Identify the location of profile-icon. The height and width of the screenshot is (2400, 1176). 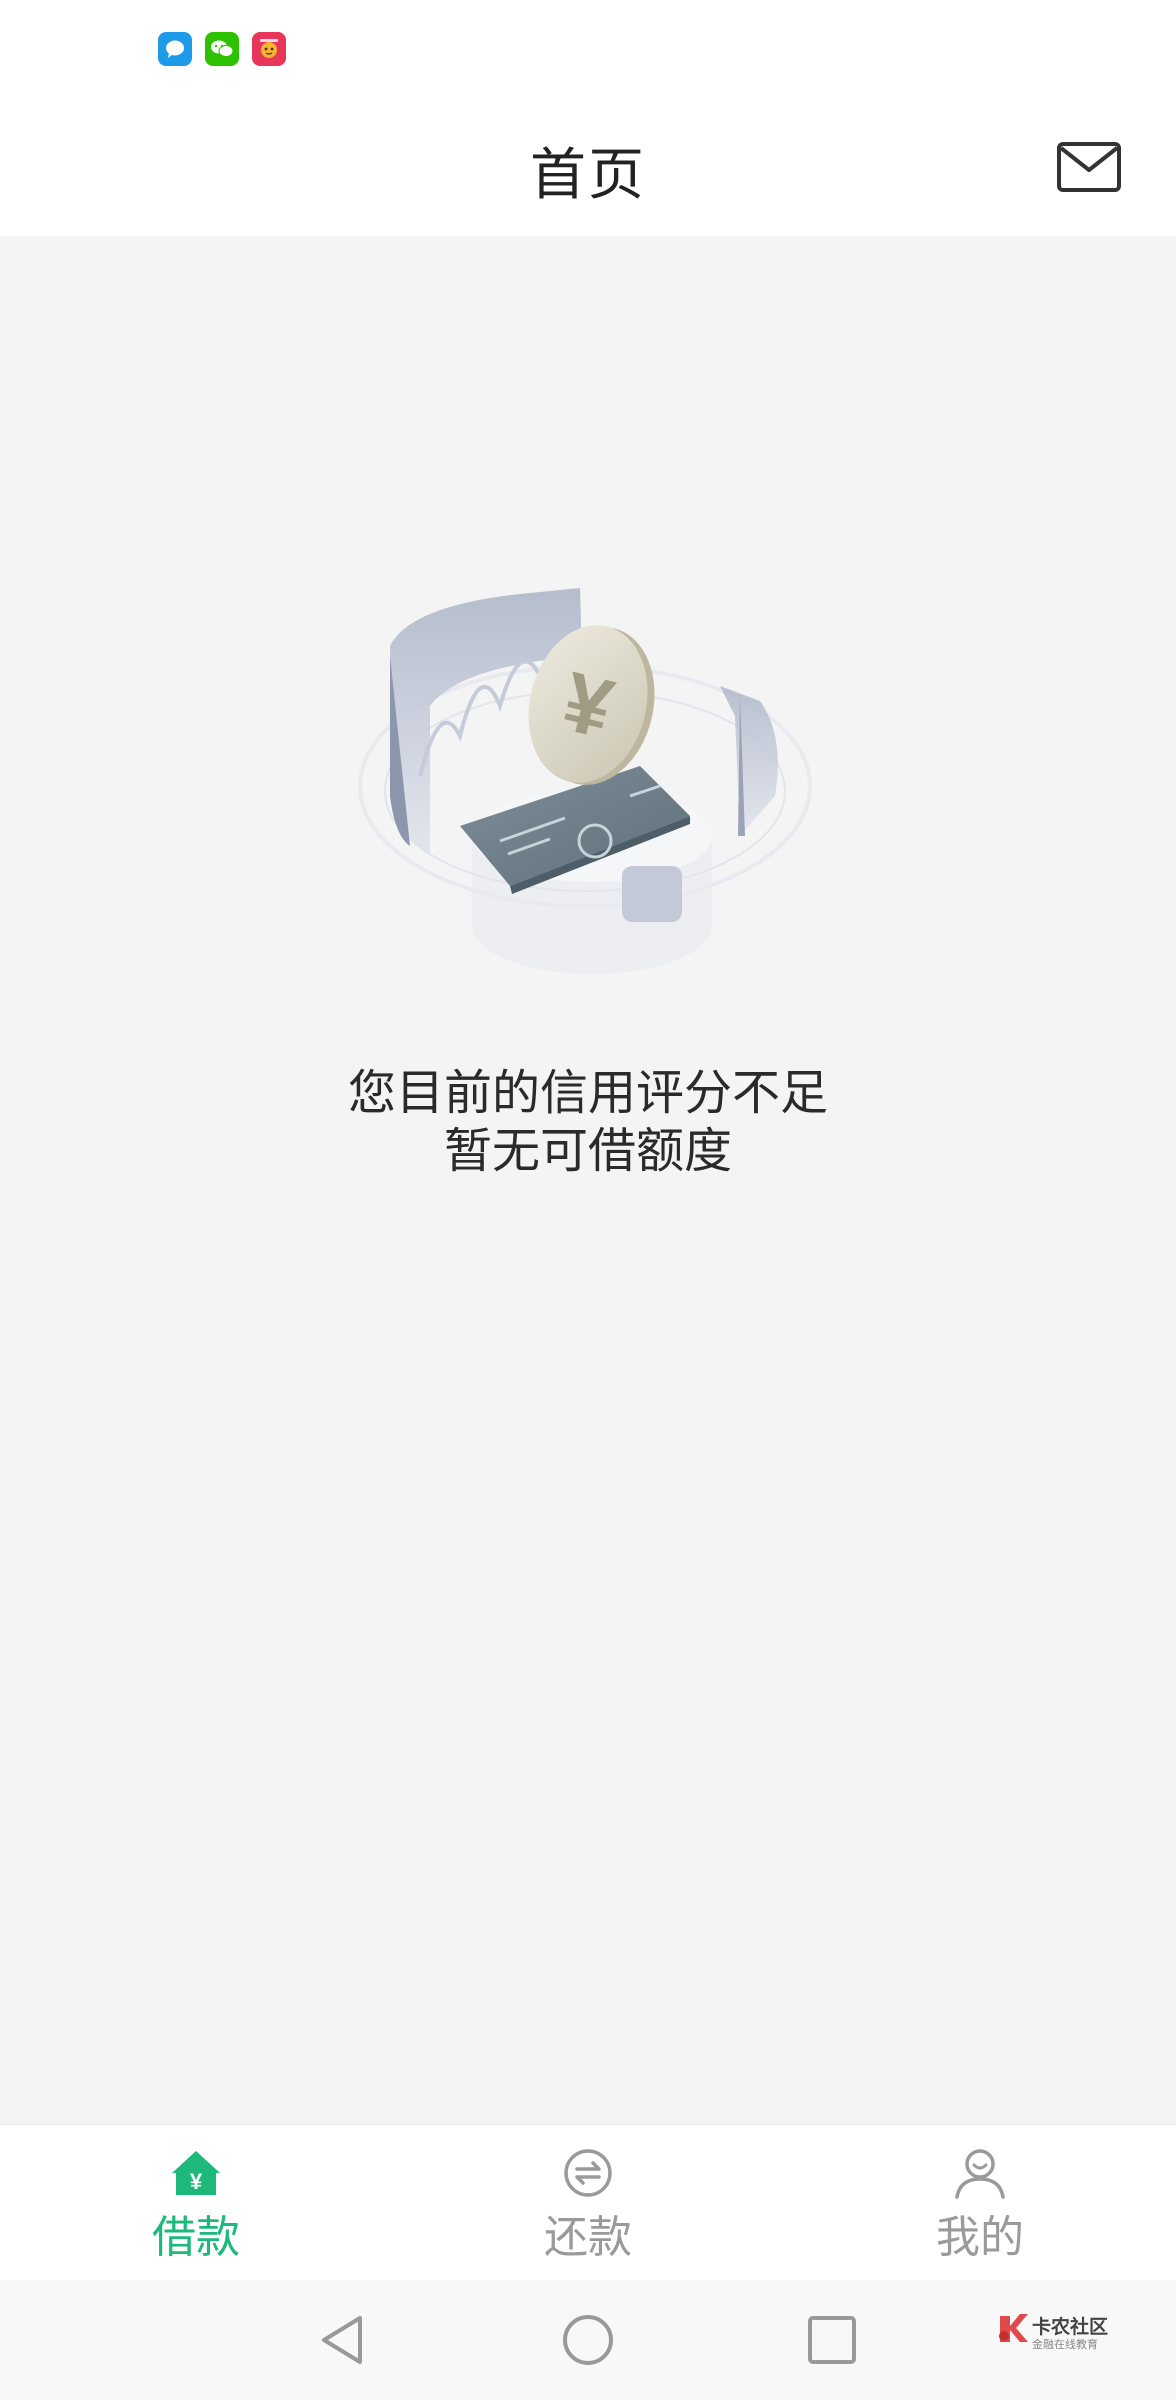
(980, 2174).